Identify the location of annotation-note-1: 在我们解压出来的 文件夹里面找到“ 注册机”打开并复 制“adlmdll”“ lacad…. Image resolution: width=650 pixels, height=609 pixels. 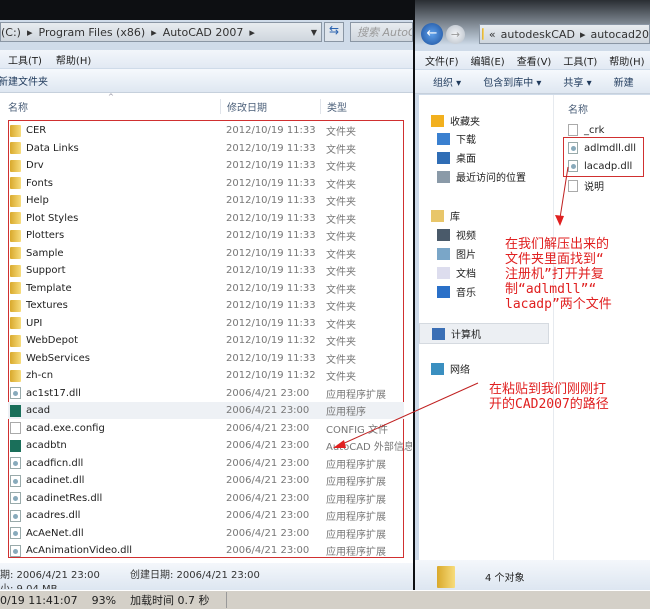
(558, 274).